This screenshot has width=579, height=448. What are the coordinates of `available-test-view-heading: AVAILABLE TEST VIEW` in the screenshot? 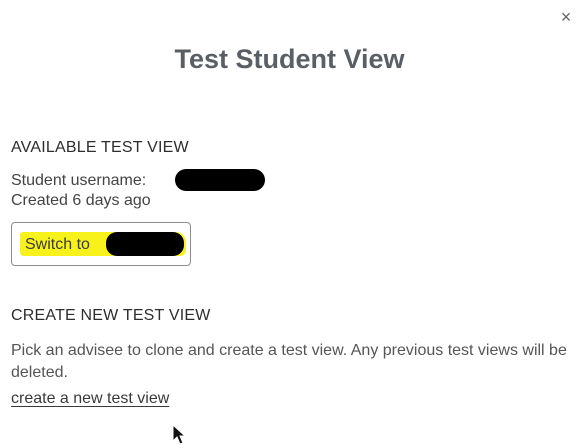 It's located at (100, 147).